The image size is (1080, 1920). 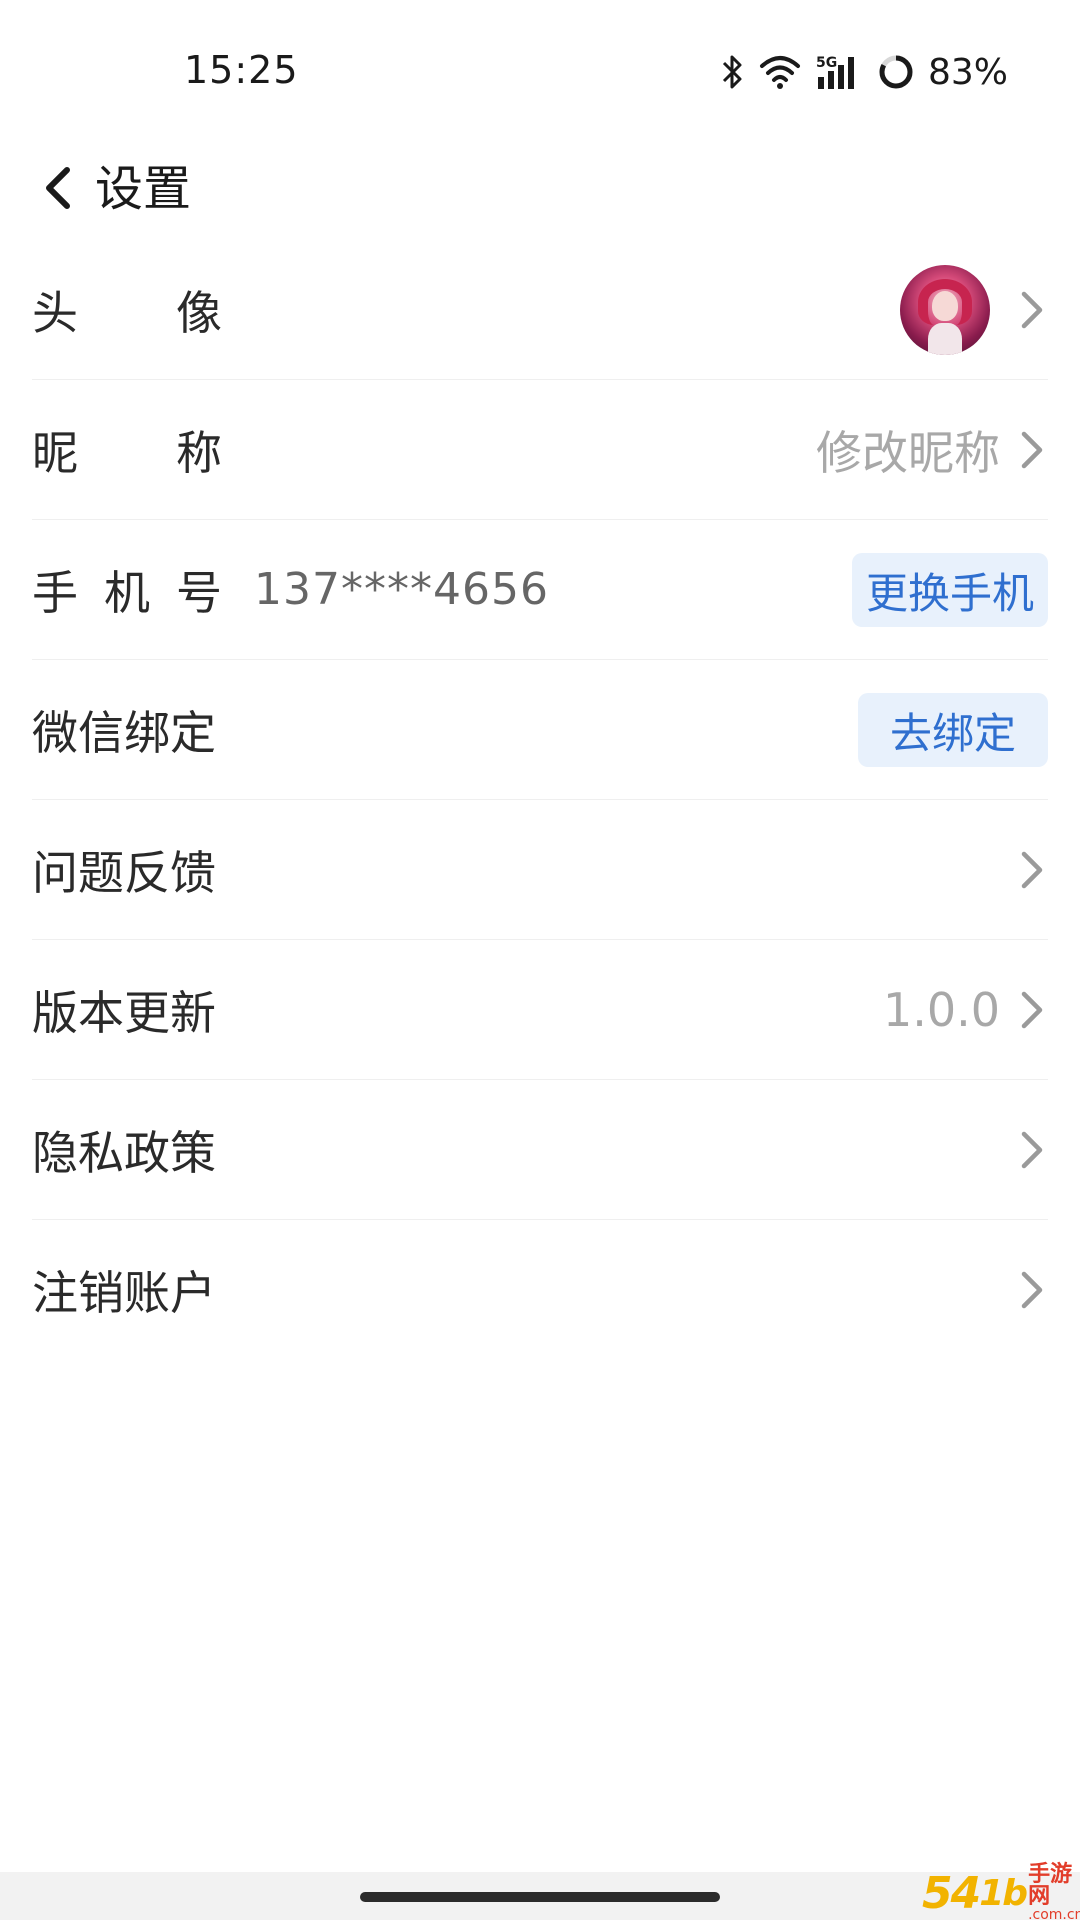 What do you see at coordinates (241, 70) in the screenshot?
I see `status-time: 15:25` at bounding box center [241, 70].